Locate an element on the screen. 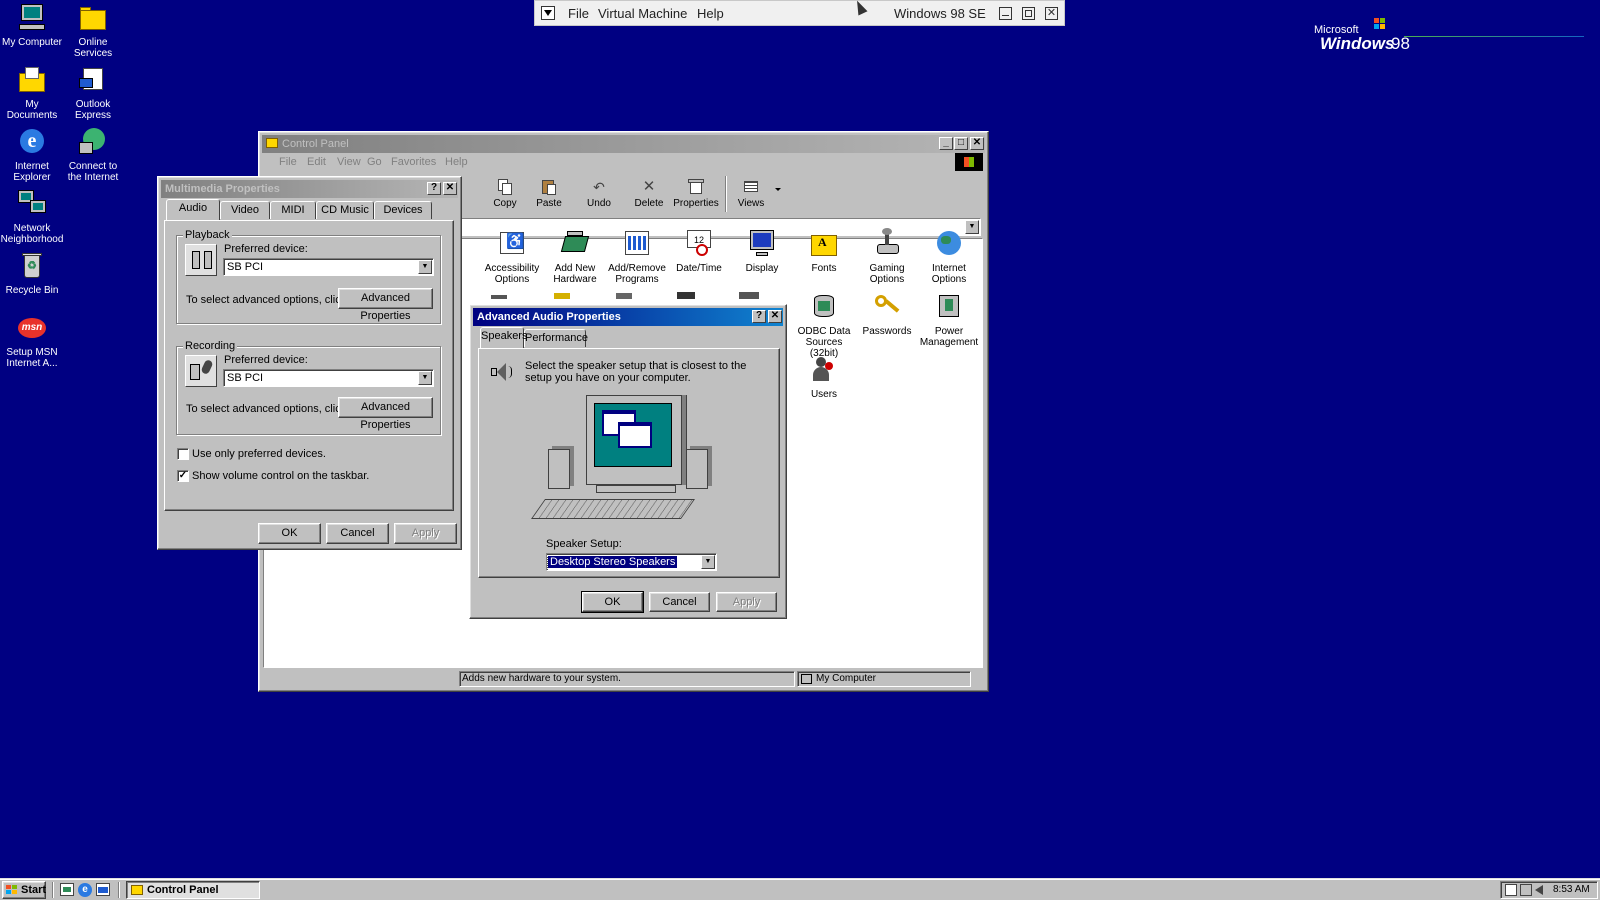 Image resolution: width=1600 pixels, height=900 pixels. desktop-connect-internet: Connect to the Internet is located at coordinates (93, 154).